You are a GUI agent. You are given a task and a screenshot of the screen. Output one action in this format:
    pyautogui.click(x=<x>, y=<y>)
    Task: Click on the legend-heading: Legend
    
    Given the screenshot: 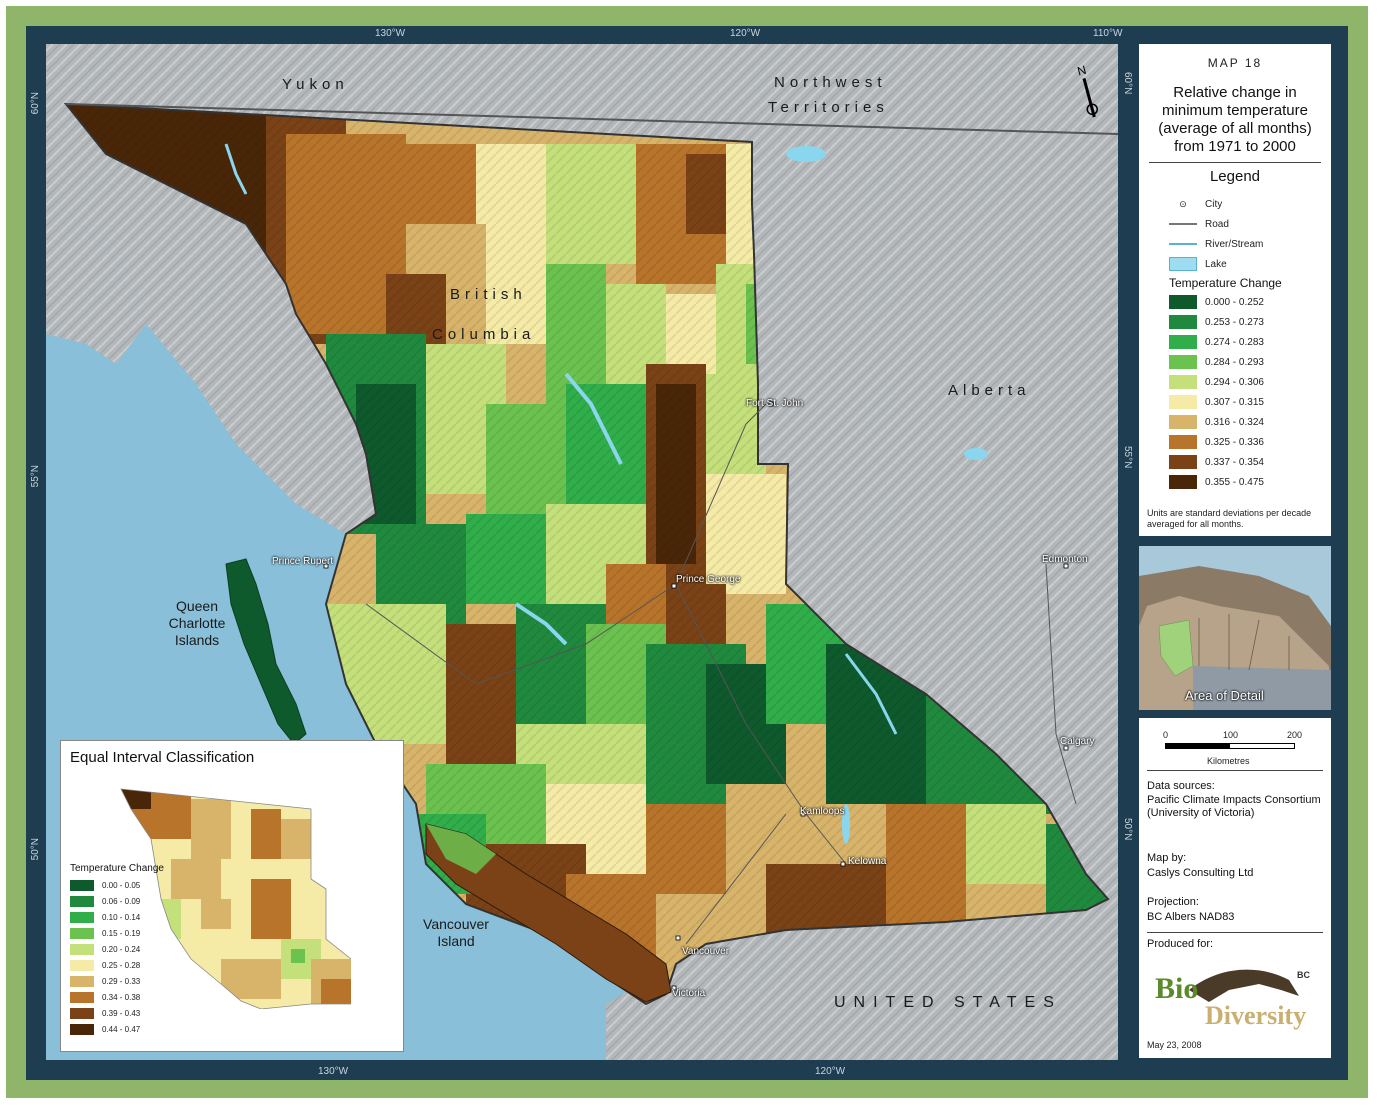 What is the action you would take?
    pyautogui.click(x=1235, y=176)
    